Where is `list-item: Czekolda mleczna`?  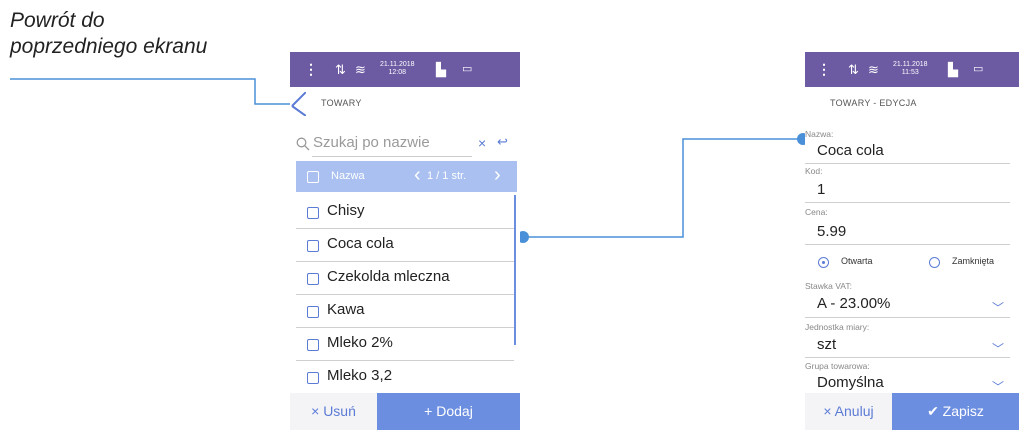
list-item: Czekolda mleczna is located at coordinates (405, 278).